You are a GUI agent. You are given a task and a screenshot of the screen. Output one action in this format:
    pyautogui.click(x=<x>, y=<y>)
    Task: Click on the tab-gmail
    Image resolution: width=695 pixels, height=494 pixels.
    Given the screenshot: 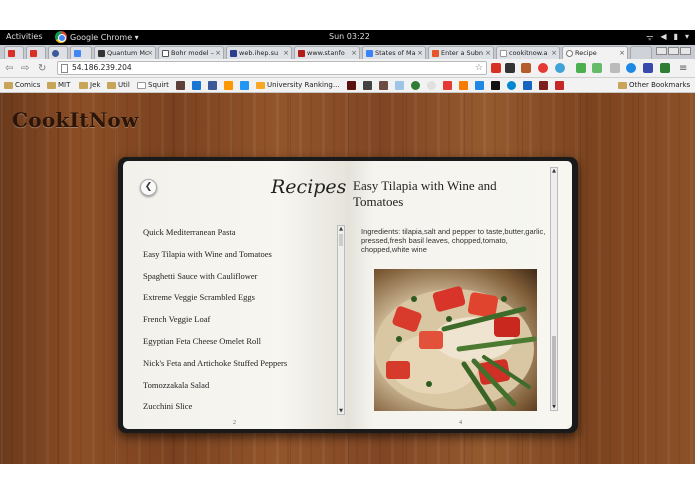 What is the action you would take?
    pyautogui.click(x=14, y=52)
    